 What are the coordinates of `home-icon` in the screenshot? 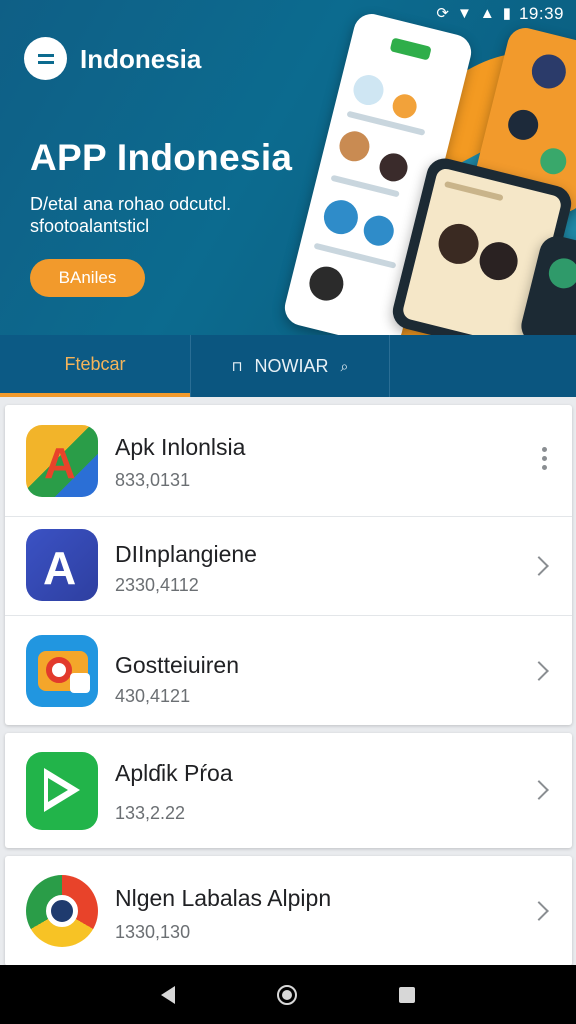 It's located at (287, 994).